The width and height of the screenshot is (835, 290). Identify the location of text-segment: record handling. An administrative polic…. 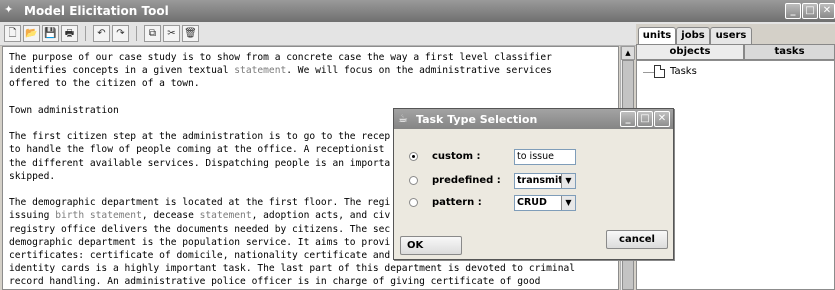
(275, 282).